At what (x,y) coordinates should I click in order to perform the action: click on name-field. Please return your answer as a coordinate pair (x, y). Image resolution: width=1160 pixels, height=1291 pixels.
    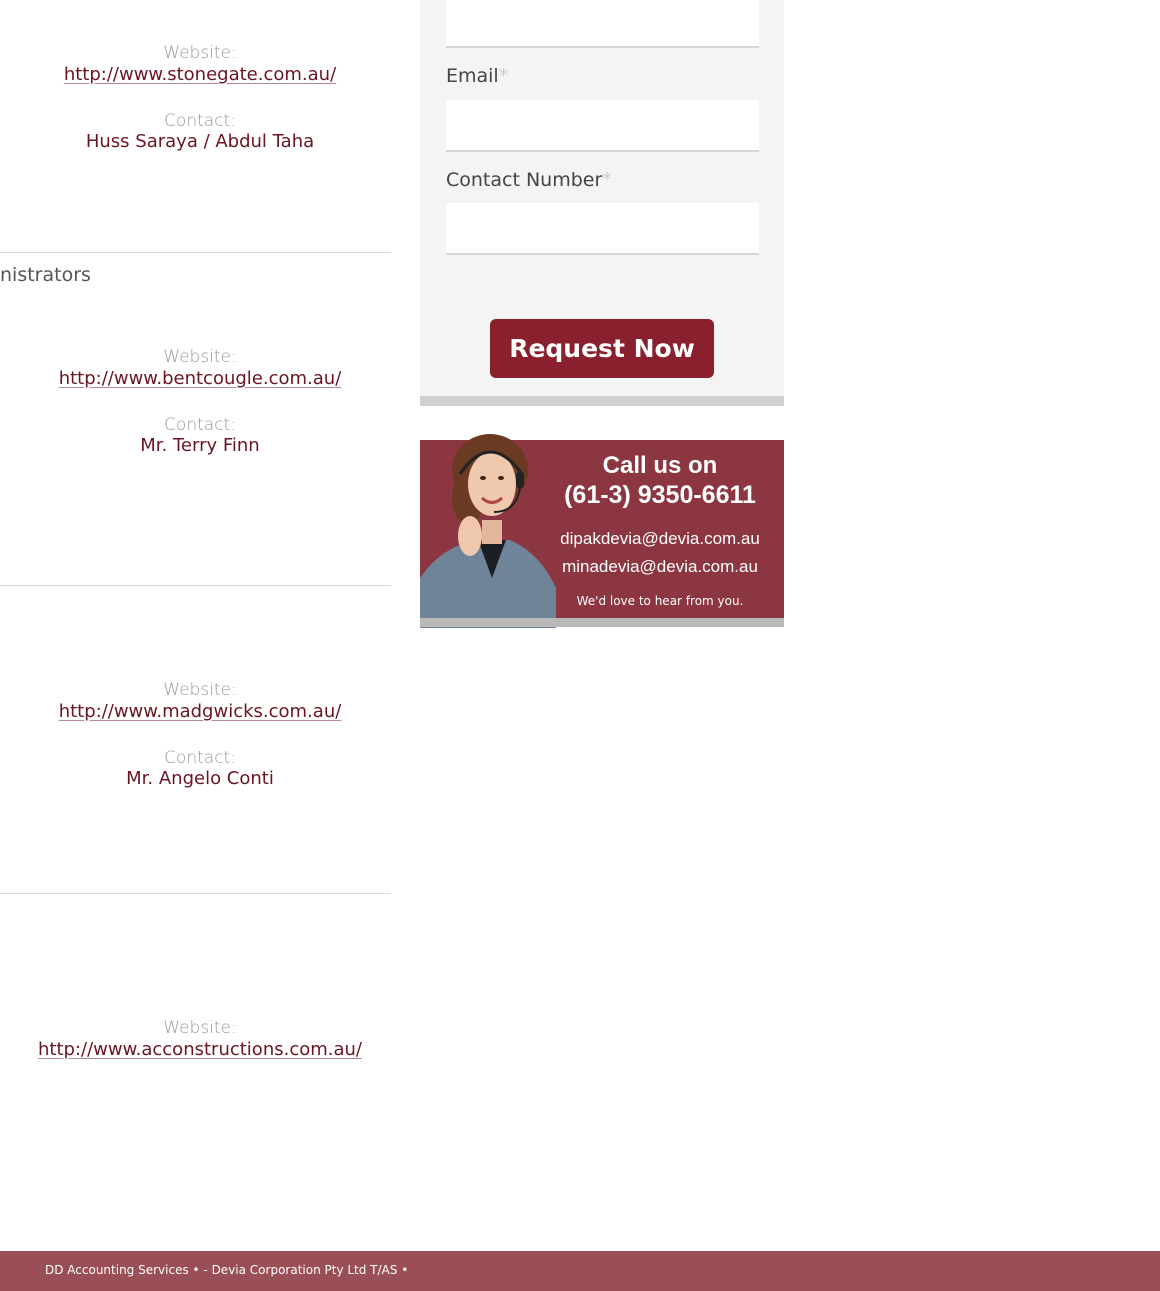
    Looking at the image, I should click on (602, 24).